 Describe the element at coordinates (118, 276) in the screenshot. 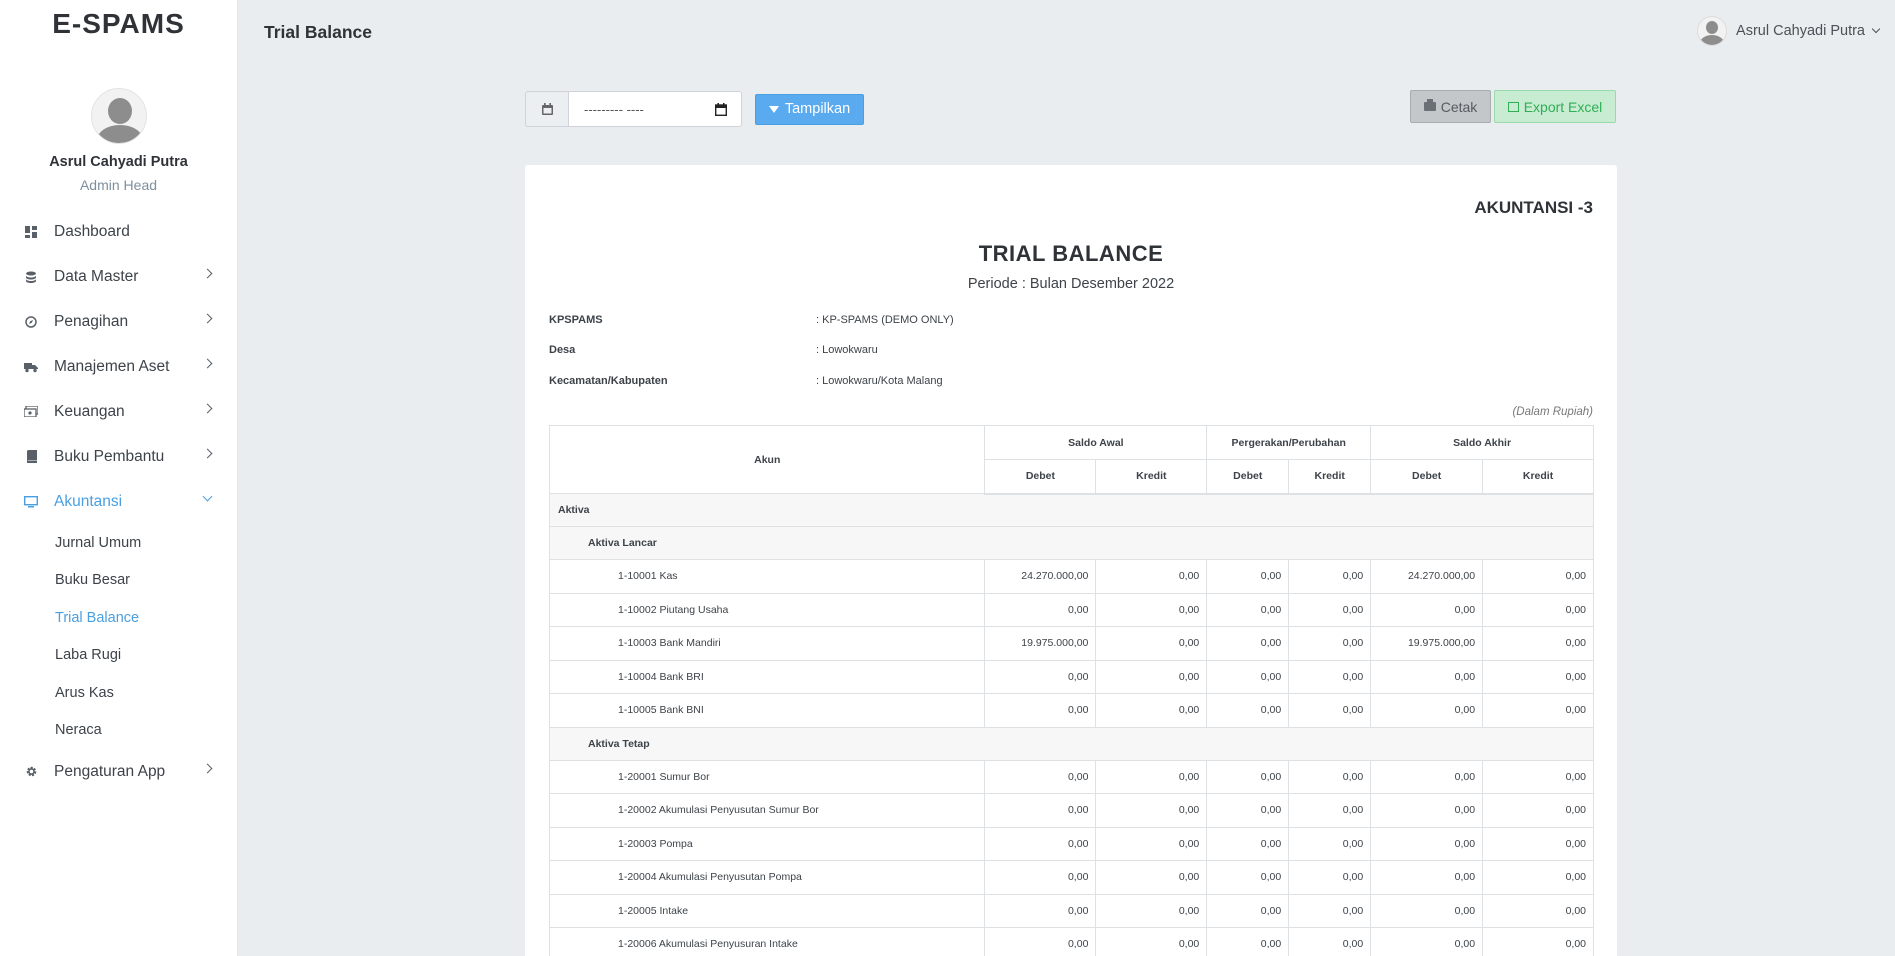

I see `sidebar-item-data-master: Data Master` at that location.